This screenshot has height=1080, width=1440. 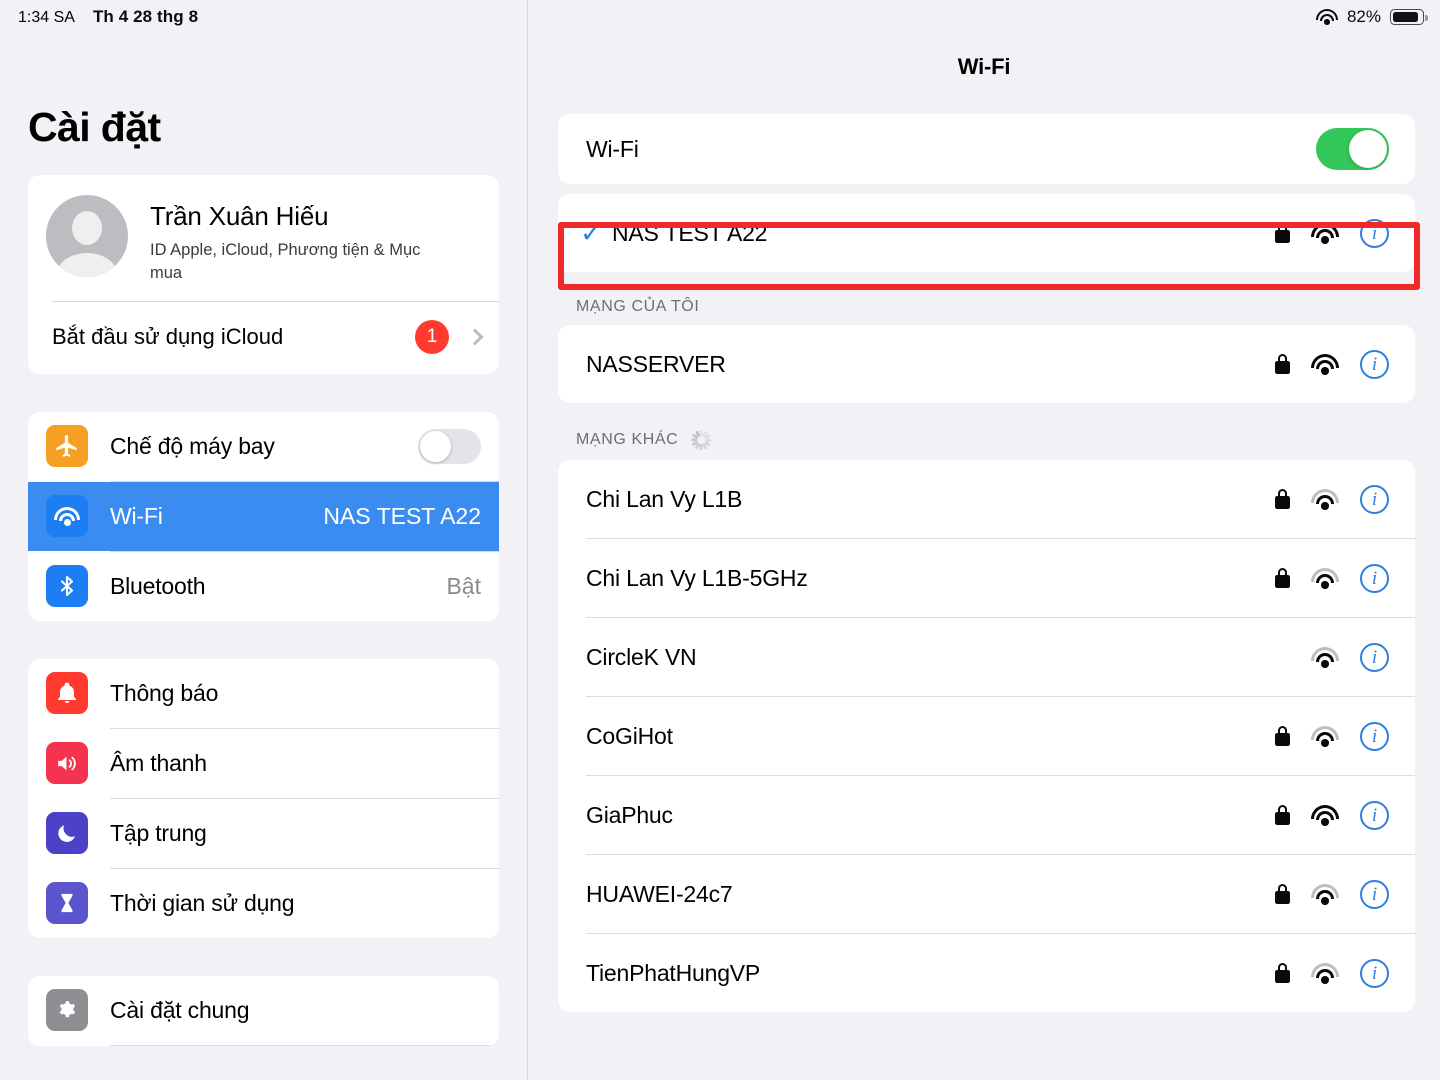 I want to click on status-bar-date: Th 4 28 thg 8, so click(x=145, y=16).